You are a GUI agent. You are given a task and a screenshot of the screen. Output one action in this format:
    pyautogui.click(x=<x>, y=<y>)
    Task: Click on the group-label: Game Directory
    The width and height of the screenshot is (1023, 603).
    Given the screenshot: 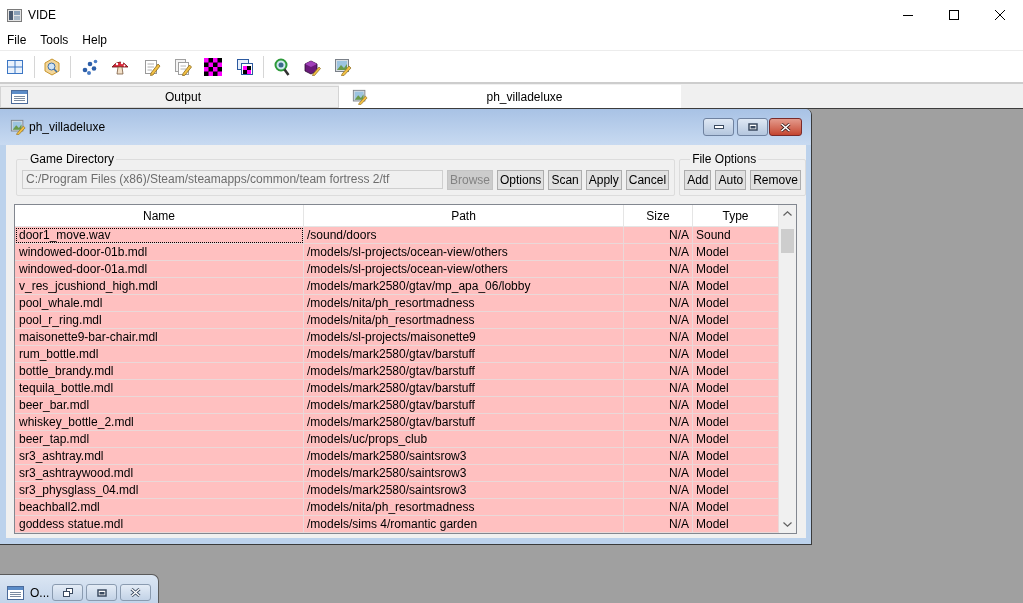 What is the action you would take?
    pyautogui.click(x=72, y=159)
    